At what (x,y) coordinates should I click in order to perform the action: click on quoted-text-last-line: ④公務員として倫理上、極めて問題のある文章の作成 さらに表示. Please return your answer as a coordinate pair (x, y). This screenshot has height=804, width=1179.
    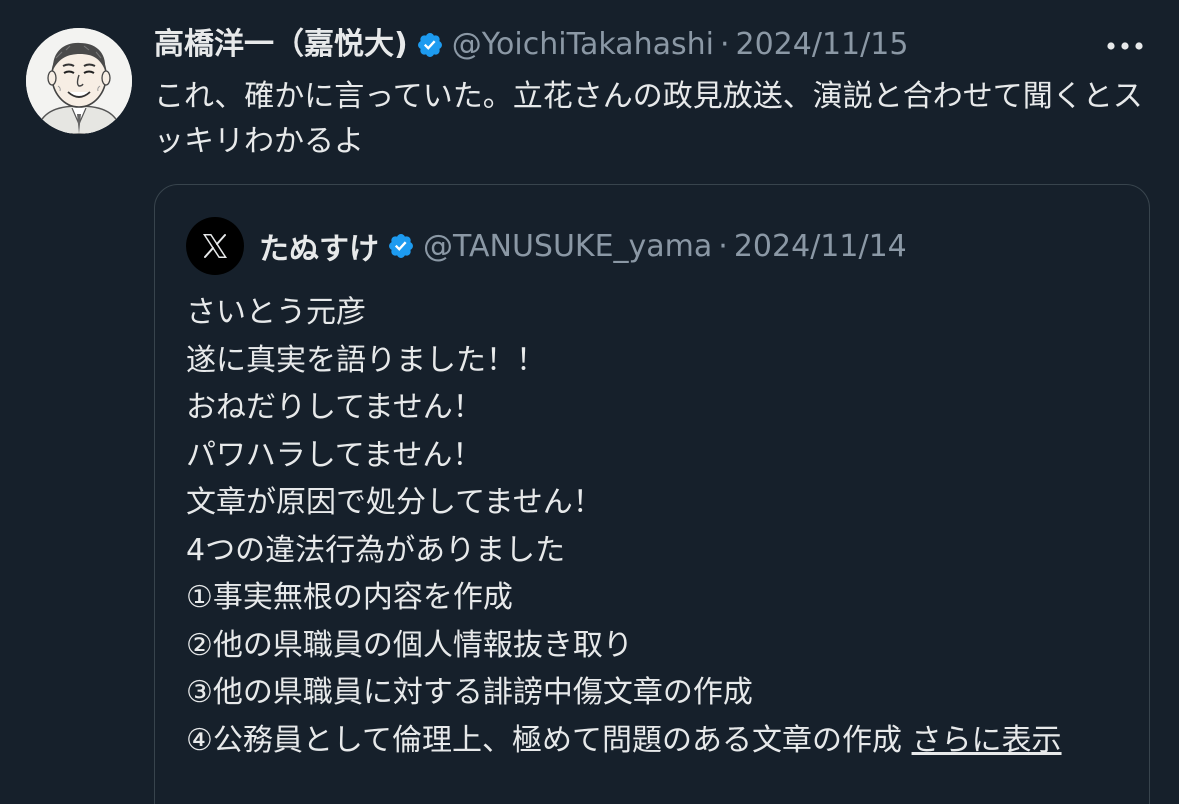
    Looking at the image, I should click on (624, 740).